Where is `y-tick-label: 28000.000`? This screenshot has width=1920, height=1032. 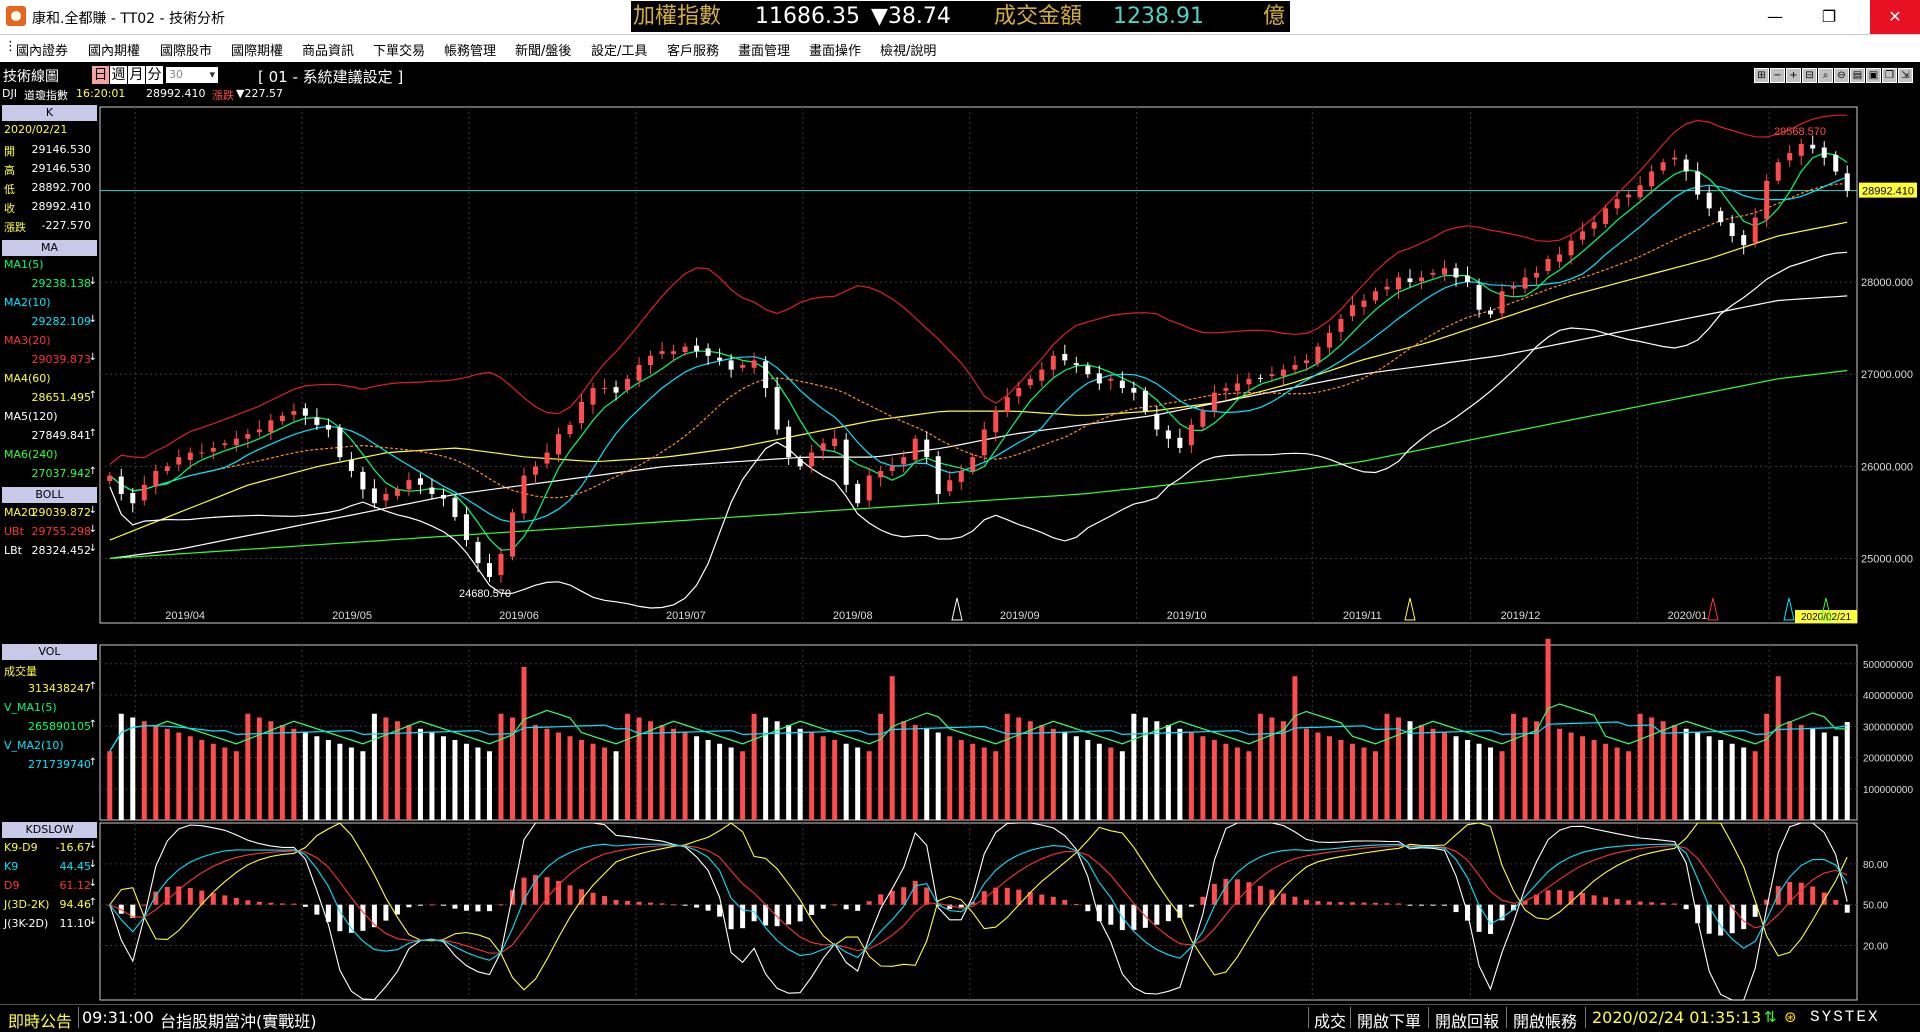
y-tick-label: 28000.000 is located at coordinates (1887, 283).